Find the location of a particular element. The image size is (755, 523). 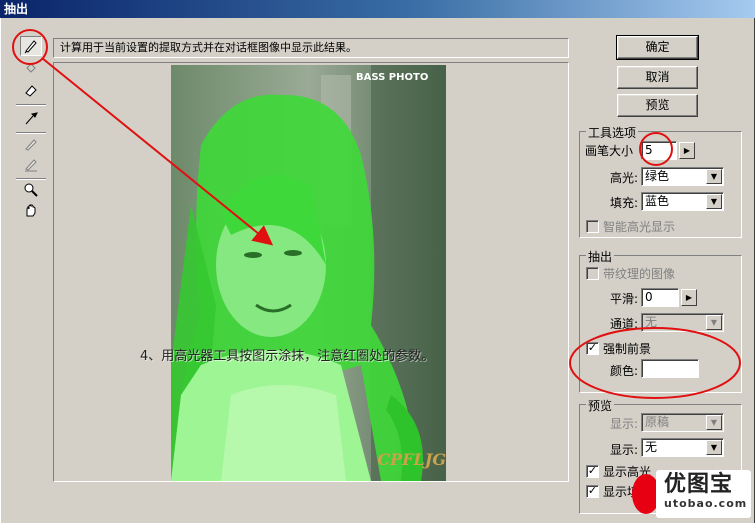

brush-size-input: 5 is located at coordinates (659, 150).